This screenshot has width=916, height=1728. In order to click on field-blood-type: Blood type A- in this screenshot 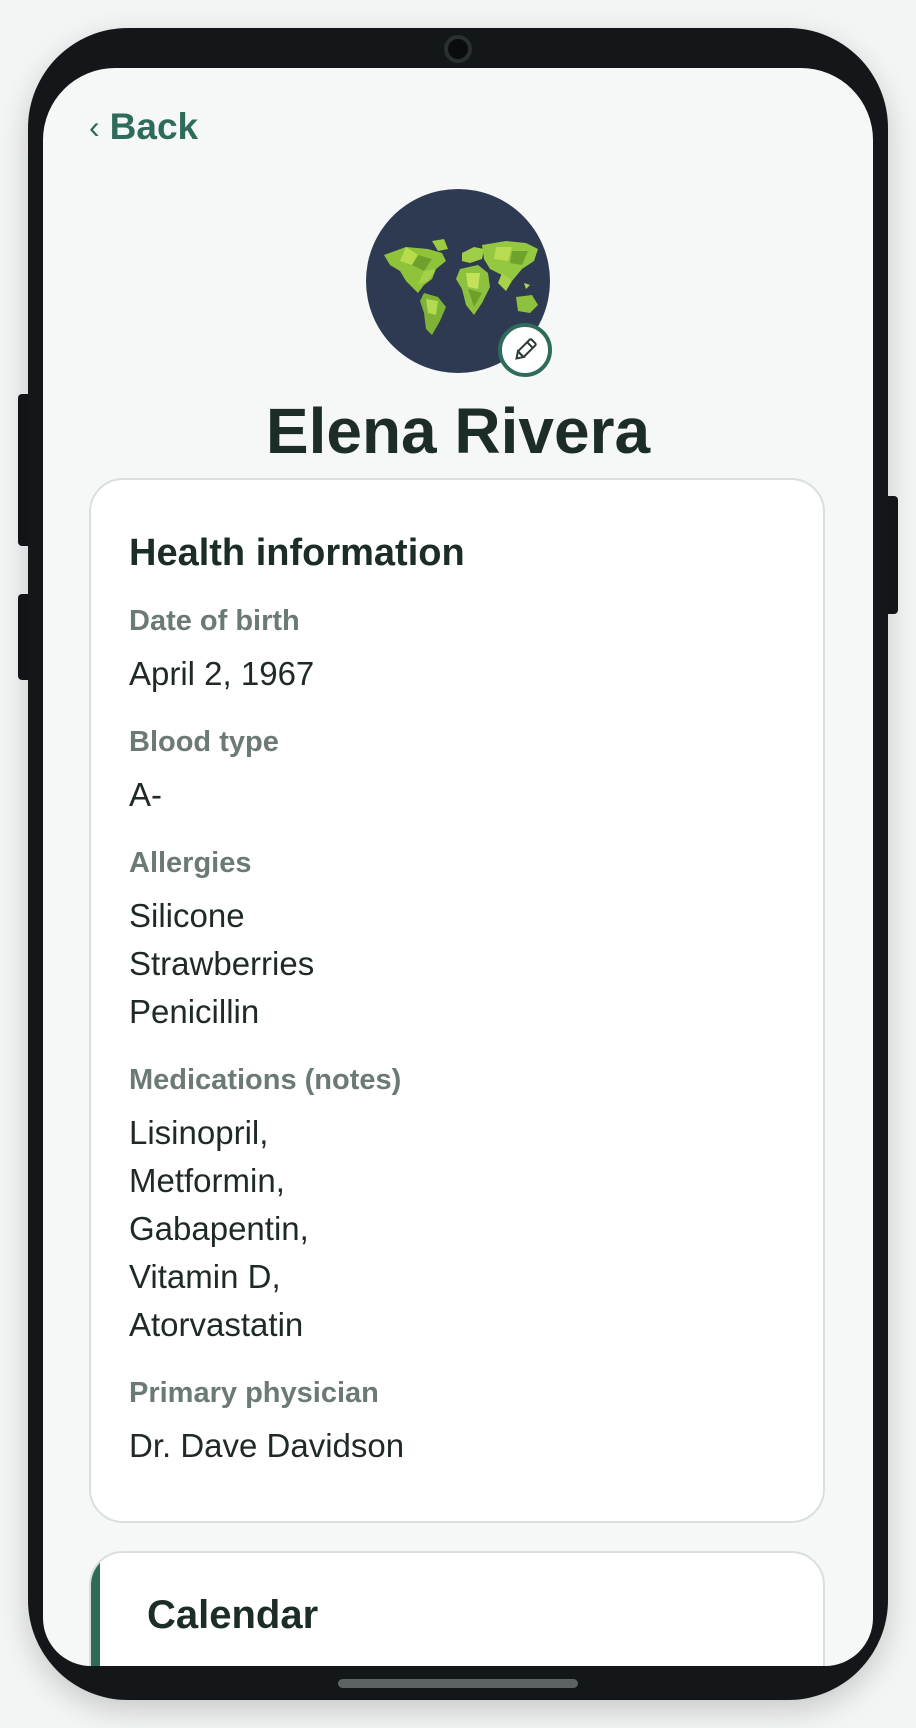, I will do `click(457, 772)`.